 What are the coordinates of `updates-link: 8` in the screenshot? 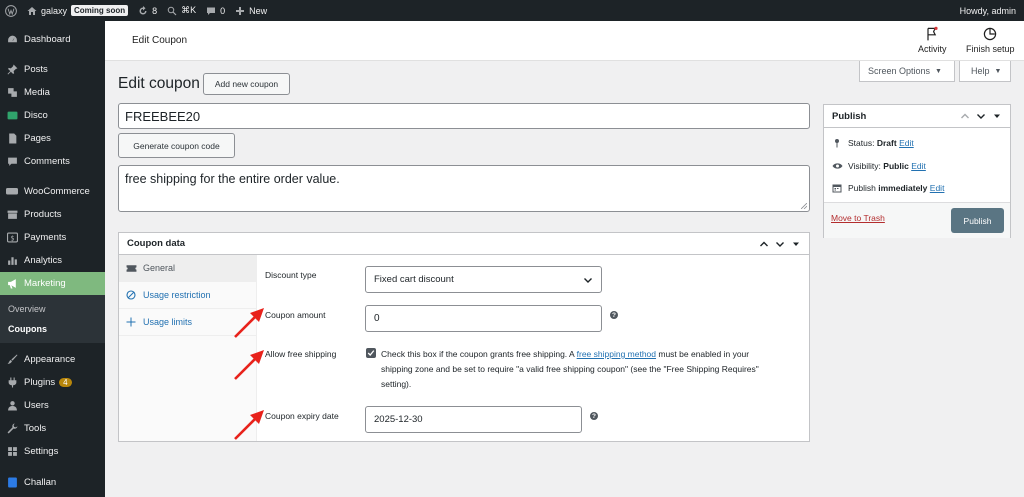 It's located at (147, 10).